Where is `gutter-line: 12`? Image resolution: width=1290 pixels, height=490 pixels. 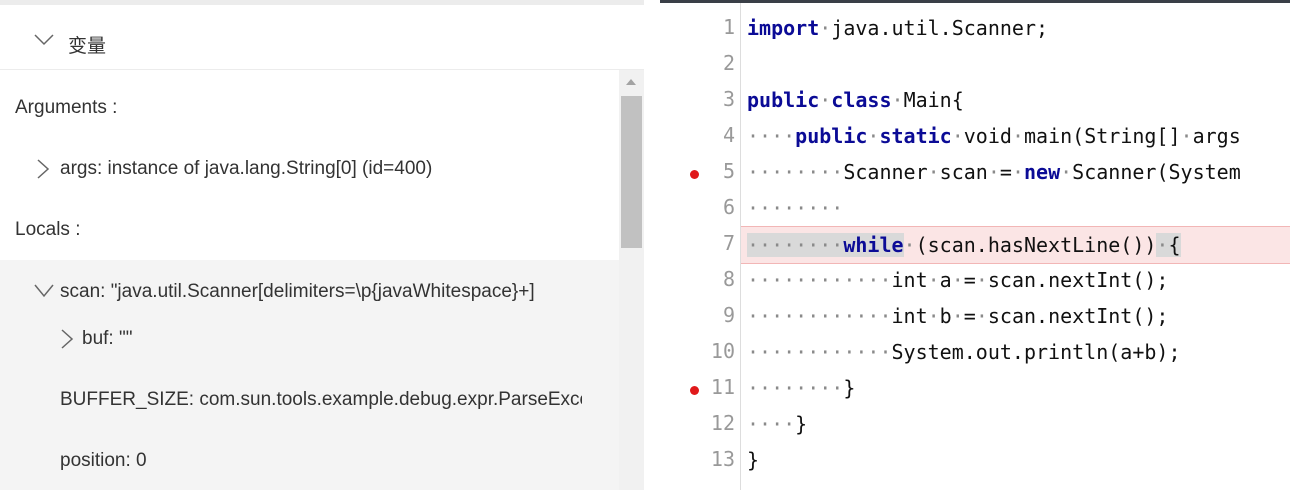 gutter-line: 12 is located at coordinates (700, 424).